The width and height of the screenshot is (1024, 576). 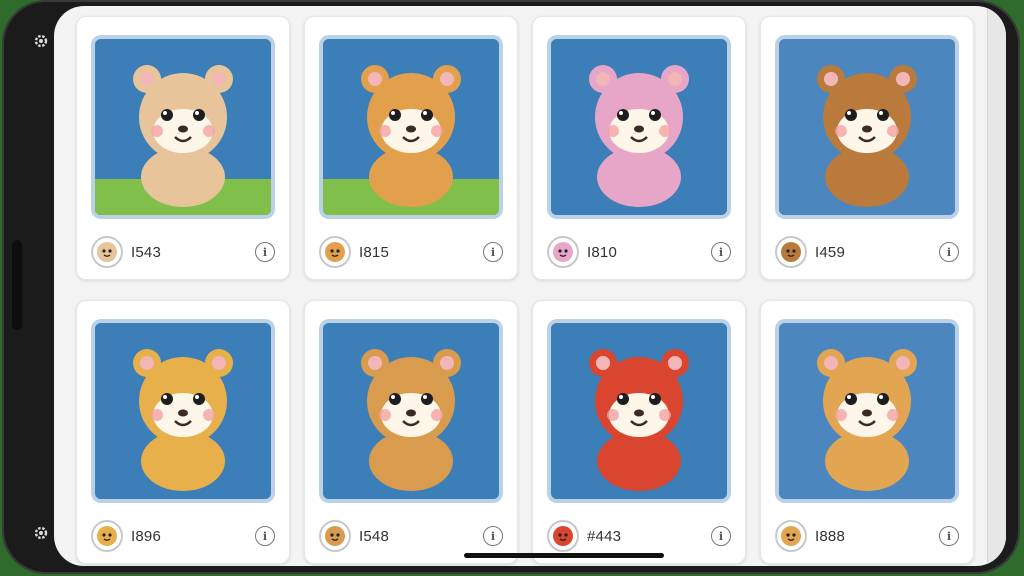 What do you see at coordinates (830, 252) in the screenshot?
I see `sticker-name: I459` at bounding box center [830, 252].